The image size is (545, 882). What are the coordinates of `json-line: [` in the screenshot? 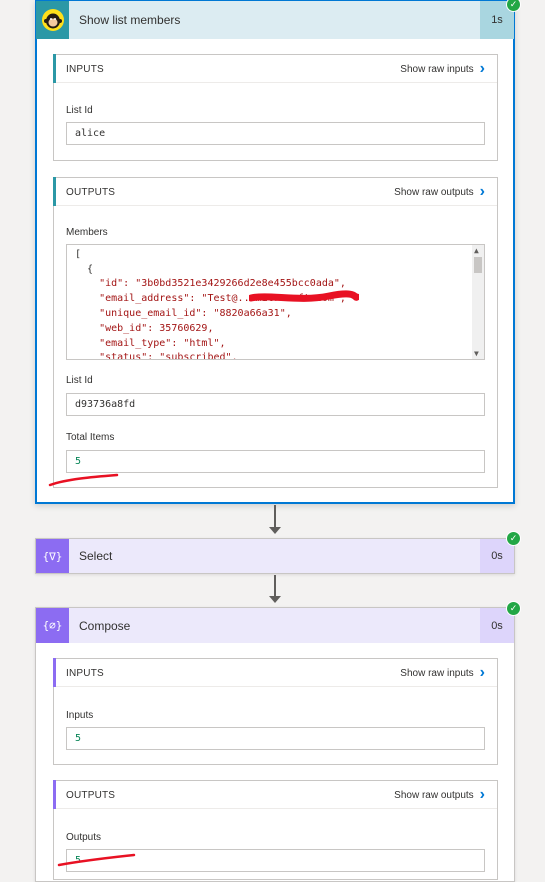 It's located at (78, 254).